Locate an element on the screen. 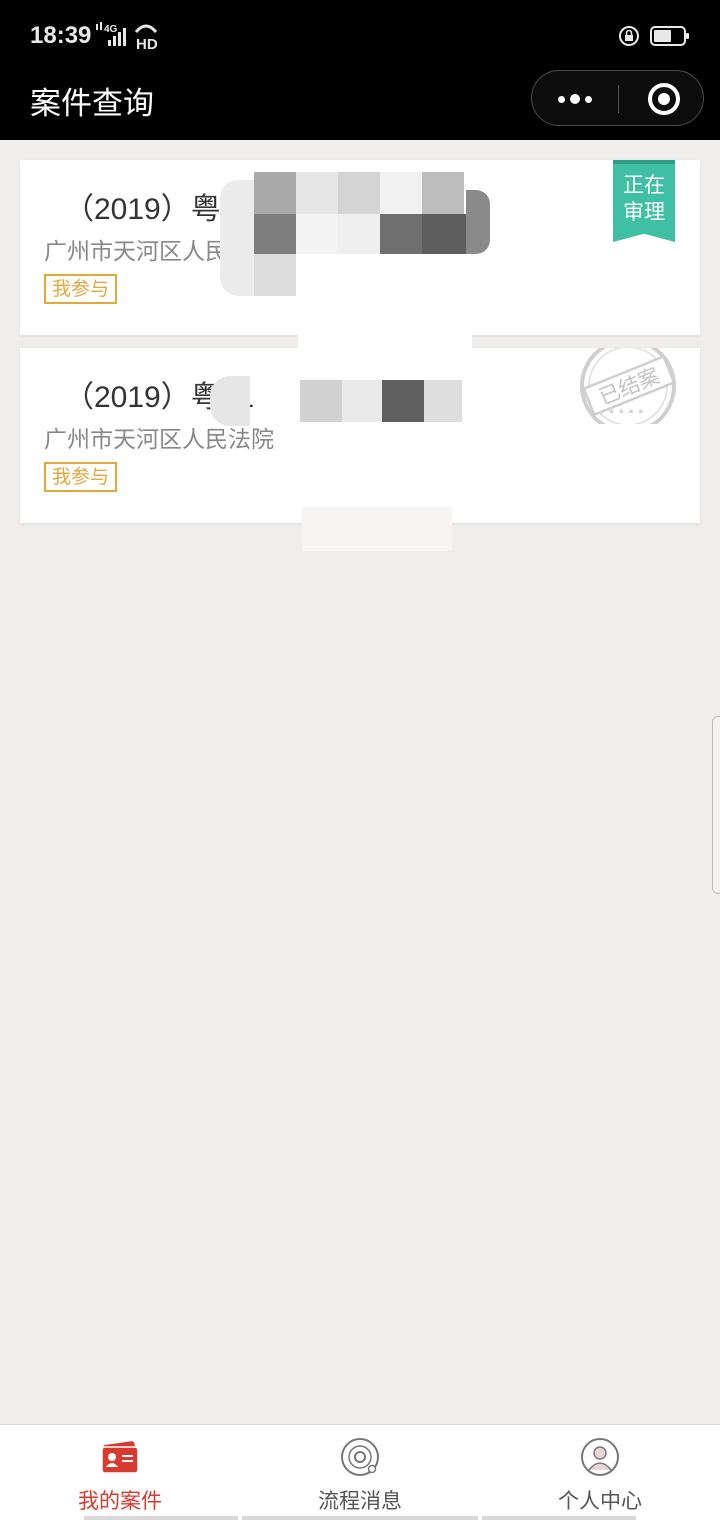  battery-icon is located at coordinates (669, 36).